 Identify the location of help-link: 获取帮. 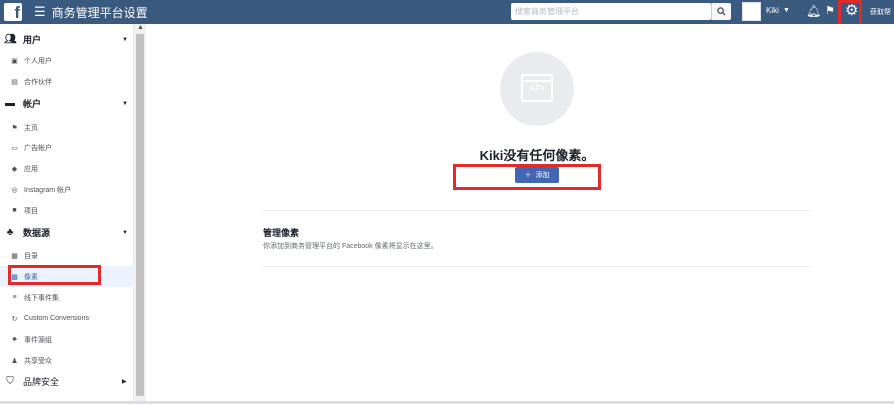
(880, 12).